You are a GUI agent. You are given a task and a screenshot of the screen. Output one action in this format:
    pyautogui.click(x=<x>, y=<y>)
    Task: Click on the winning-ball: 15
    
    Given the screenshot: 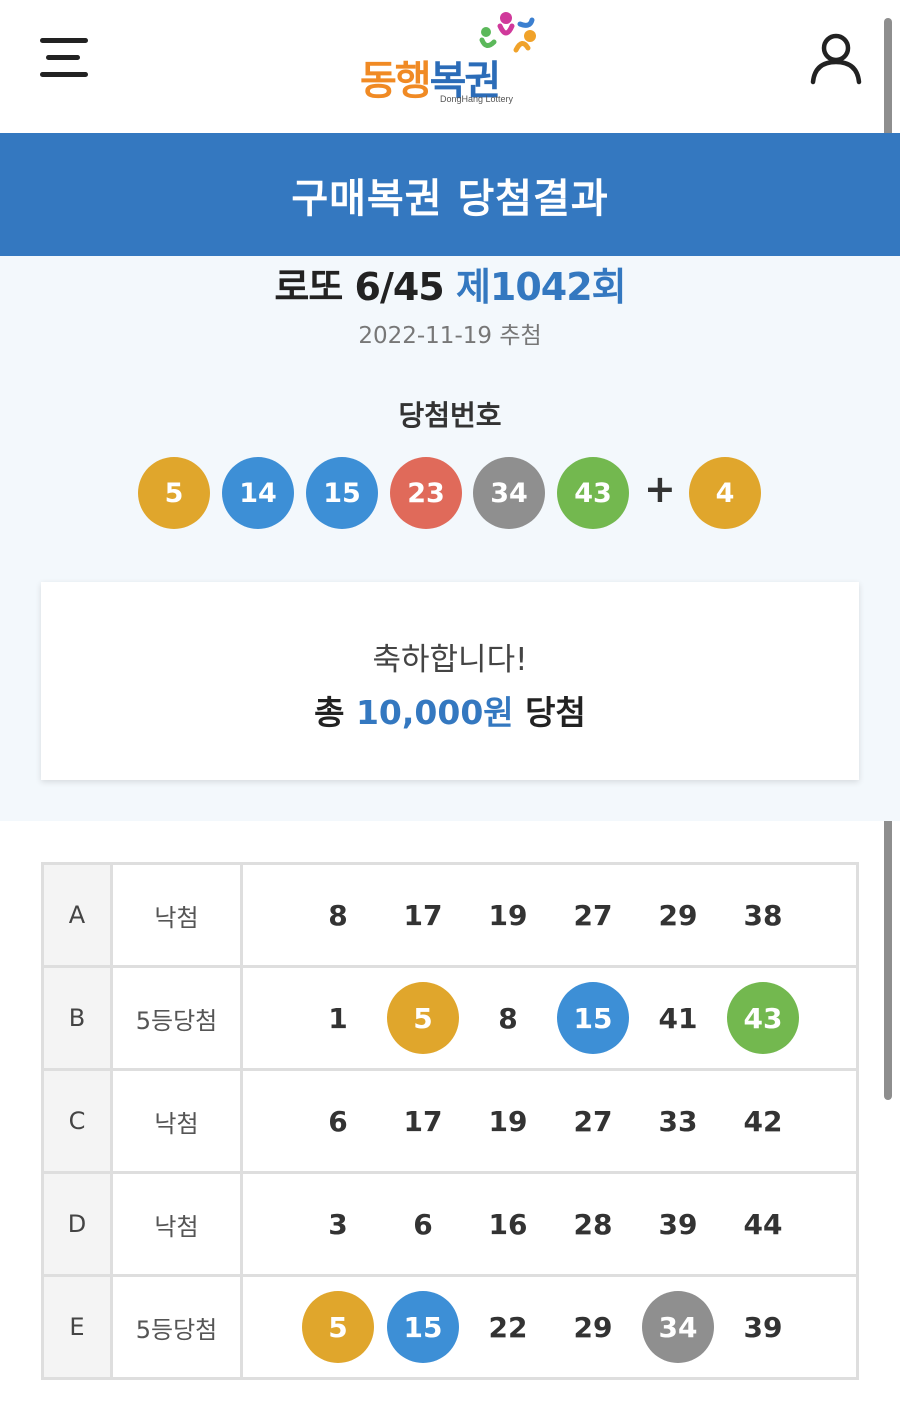 What is the action you would take?
    pyautogui.click(x=342, y=493)
    